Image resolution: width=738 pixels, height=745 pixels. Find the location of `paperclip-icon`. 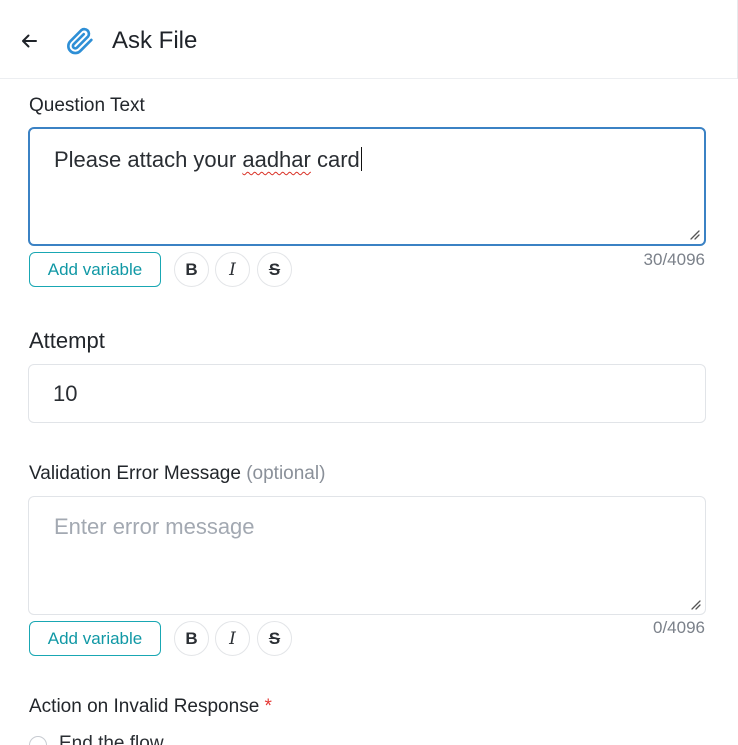

paperclip-icon is located at coordinates (80, 41).